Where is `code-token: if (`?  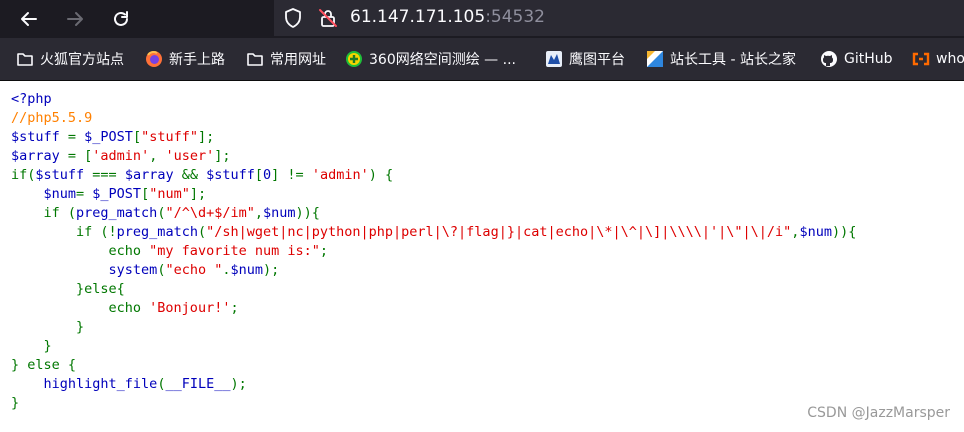 code-token: if ( is located at coordinates (44, 213).